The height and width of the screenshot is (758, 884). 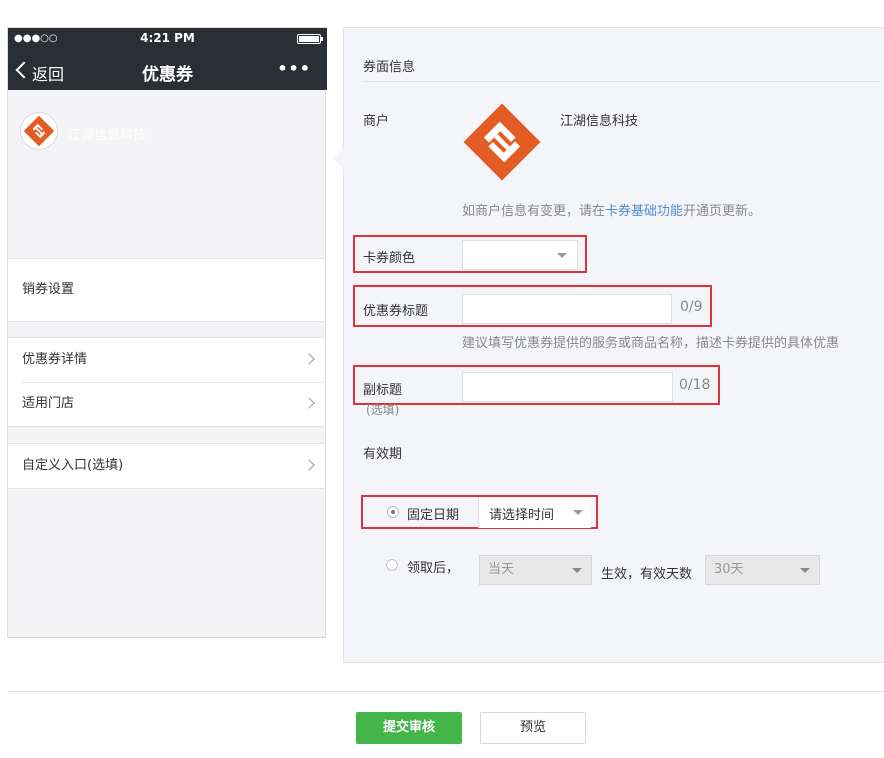 What do you see at coordinates (389, 67) in the screenshot?
I see `section-title: 券面信息` at bounding box center [389, 67].